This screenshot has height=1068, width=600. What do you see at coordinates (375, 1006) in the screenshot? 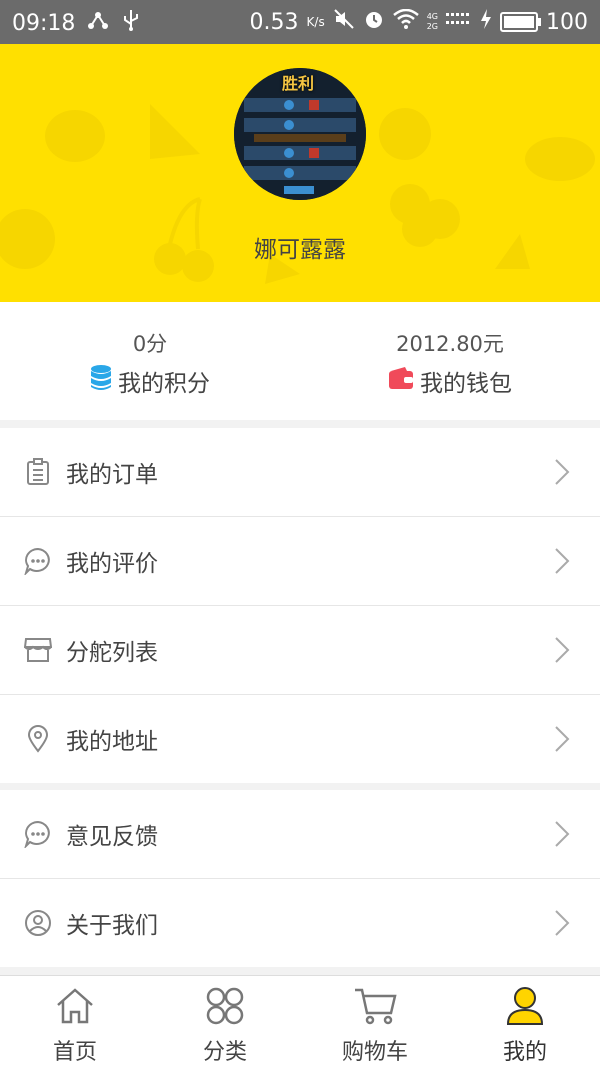
I see `cart-icon` at bounding box center [375, 1006].